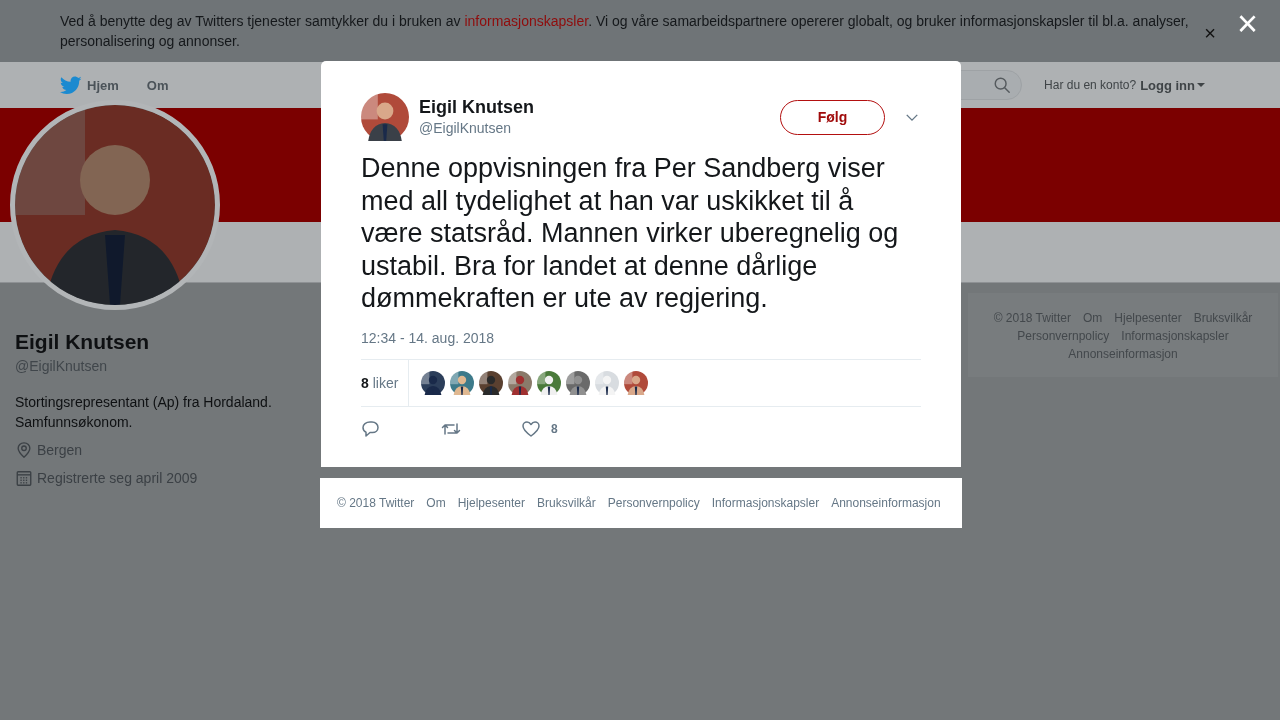 The width and height of the screenshot is (1280, 720). Describe the element at coordinates (89, 85) in the screenshot. I see `nav-link: Hjem` at that location.